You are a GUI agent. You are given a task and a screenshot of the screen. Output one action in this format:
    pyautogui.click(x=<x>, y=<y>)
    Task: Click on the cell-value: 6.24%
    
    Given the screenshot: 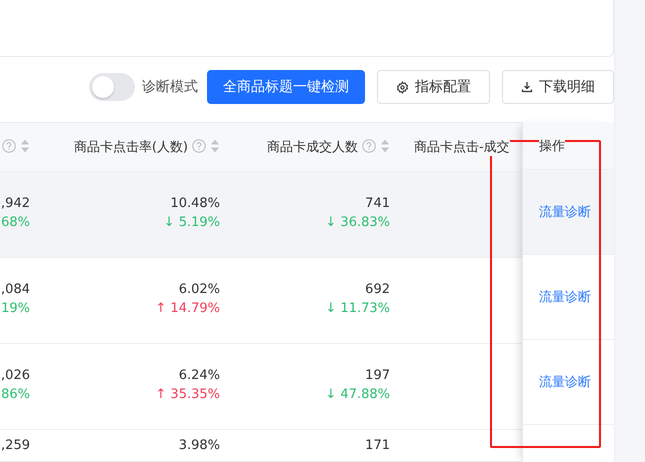 What is the action you would take?
    pyautogui.click(x=199, y=376)
    